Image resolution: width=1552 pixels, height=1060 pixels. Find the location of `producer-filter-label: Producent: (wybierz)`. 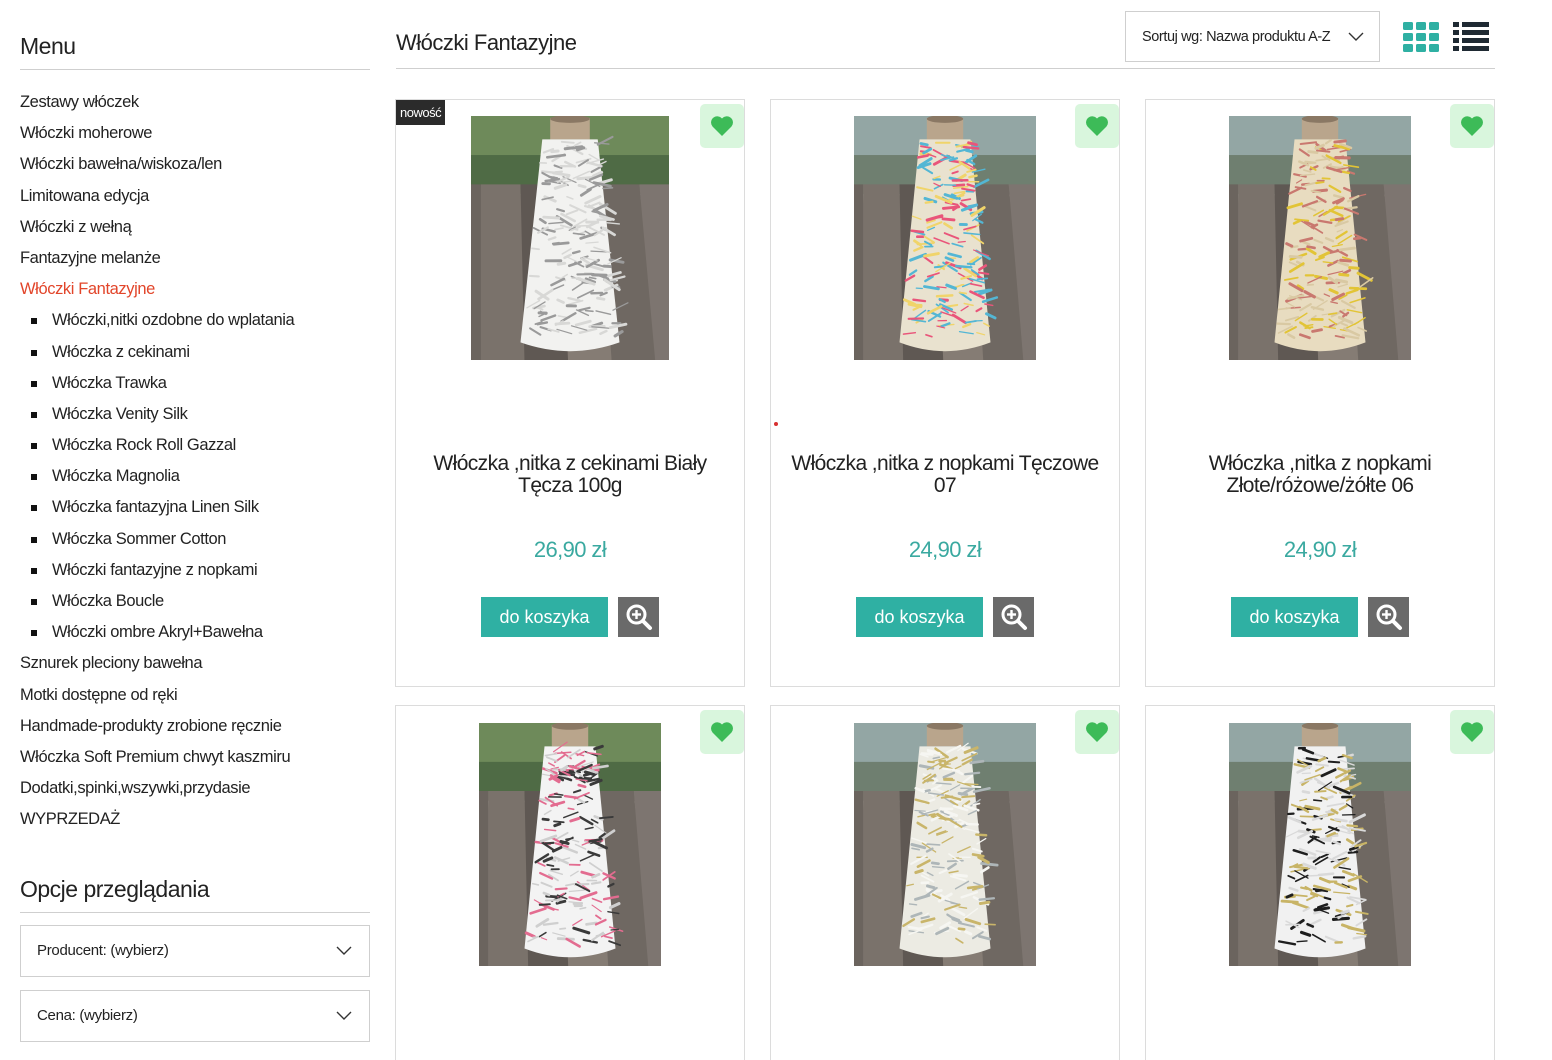

producer-filter-label: Producent: (wybierz) is located at coordinates (103, 950).